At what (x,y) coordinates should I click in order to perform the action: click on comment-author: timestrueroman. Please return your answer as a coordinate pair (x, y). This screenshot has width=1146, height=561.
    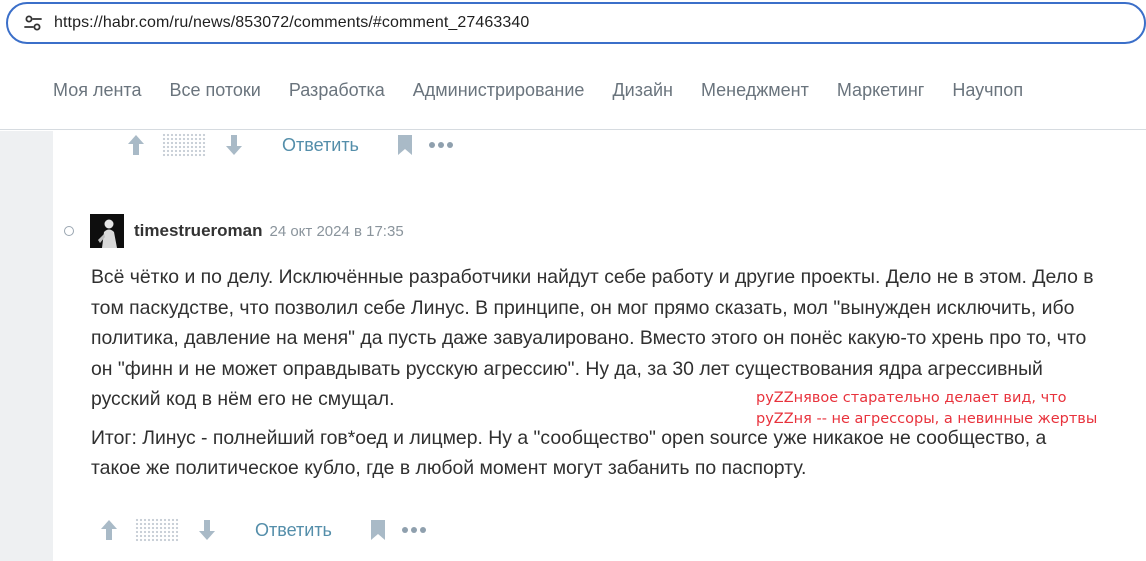
    Looking at the image, I should click on (198, 231).